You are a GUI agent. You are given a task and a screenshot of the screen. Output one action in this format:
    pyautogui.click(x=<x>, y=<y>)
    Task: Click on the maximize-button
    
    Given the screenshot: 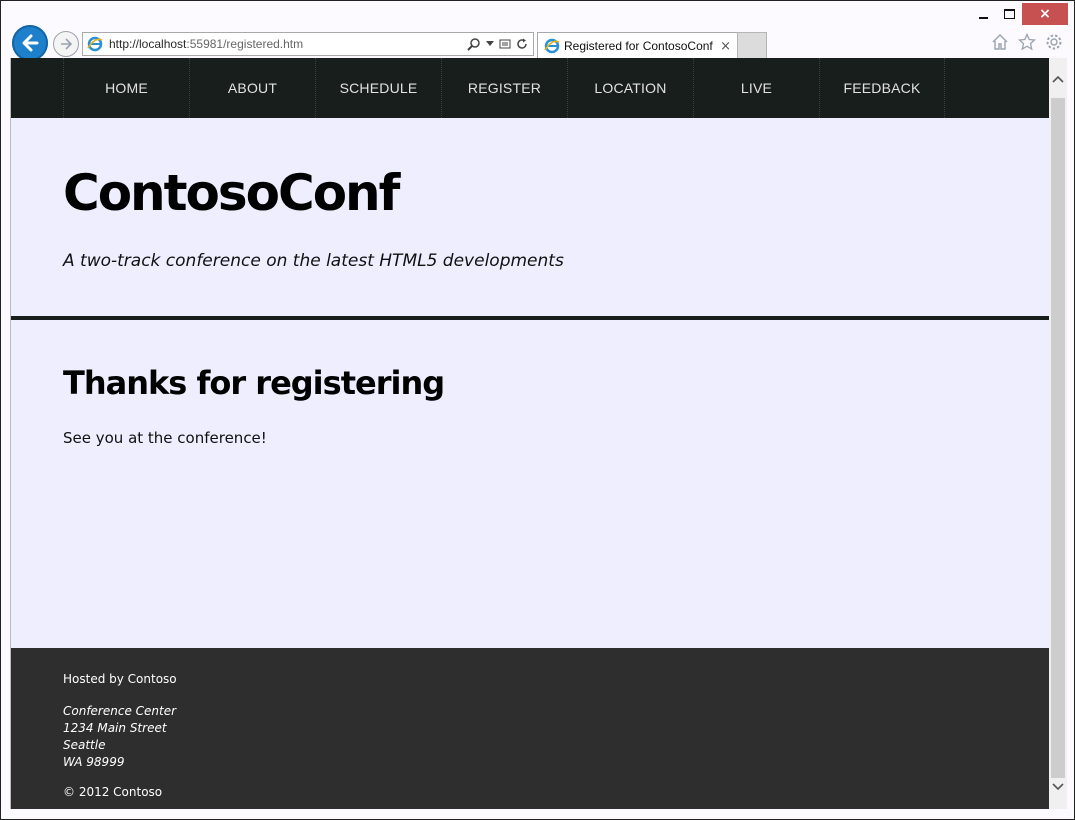 What is the action you would take?
    pyautogui.click(x=1009, y=14)
    